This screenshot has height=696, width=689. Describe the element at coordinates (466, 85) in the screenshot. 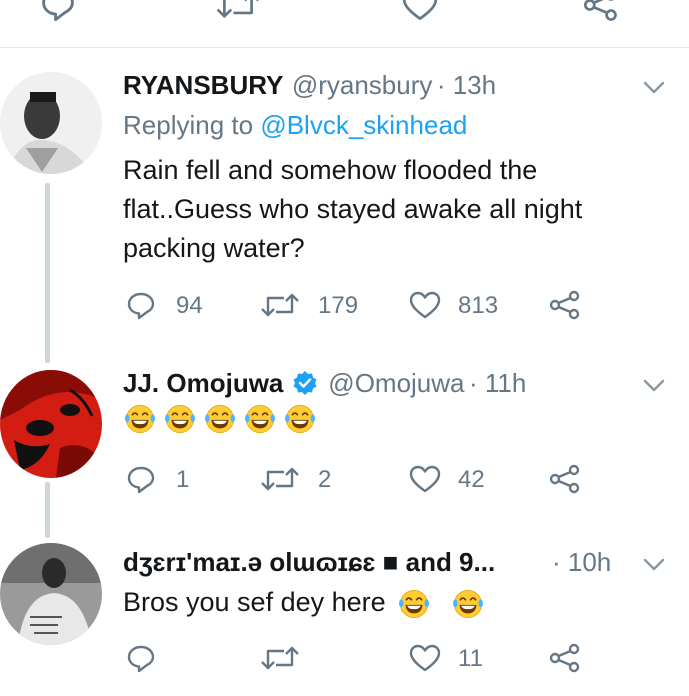

I see `timestamp: · 13h` at that location.